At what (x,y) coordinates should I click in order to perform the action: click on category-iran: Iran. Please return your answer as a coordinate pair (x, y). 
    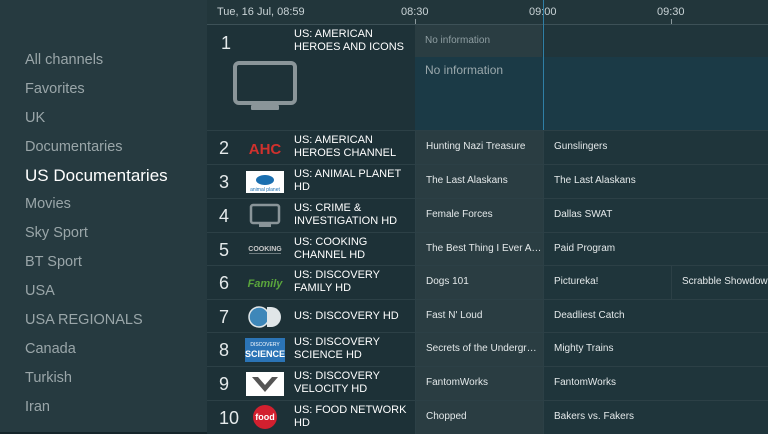
    Looking at the image, I should click on (37, 407).